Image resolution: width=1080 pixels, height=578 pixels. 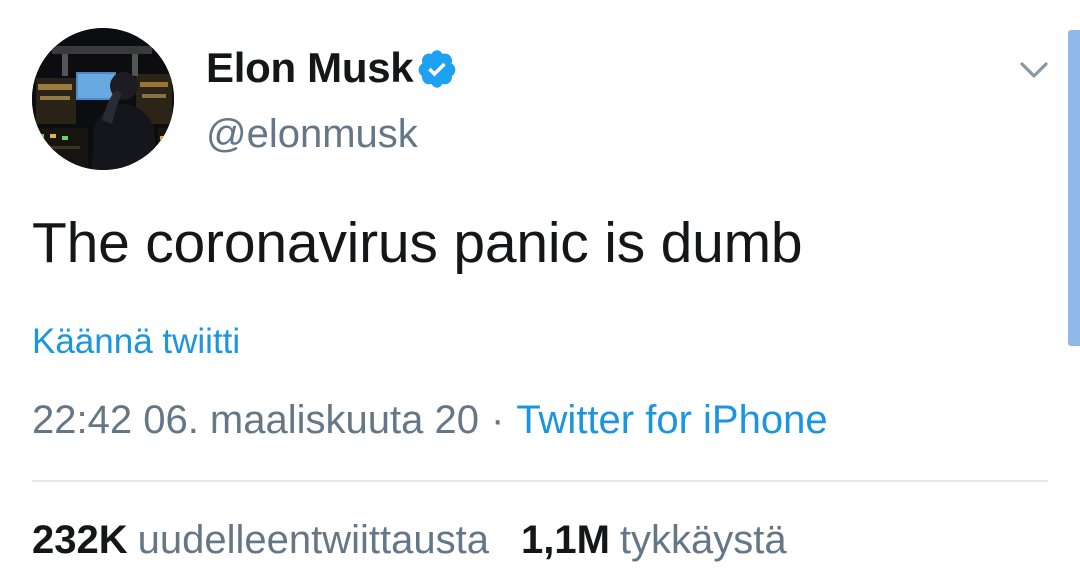 What do you see at coordinates (80, 540) in the screenshot?
I see `retweets-count: 232K` at bounding box center [80, 540].